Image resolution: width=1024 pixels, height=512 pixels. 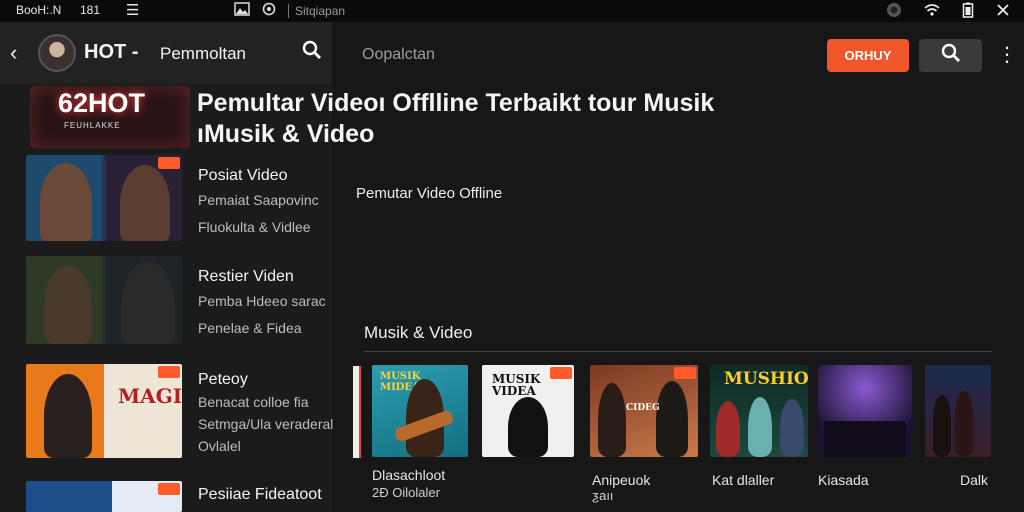 I want to click on list-item-title: Restier Viden, so click(x=246, y=276).